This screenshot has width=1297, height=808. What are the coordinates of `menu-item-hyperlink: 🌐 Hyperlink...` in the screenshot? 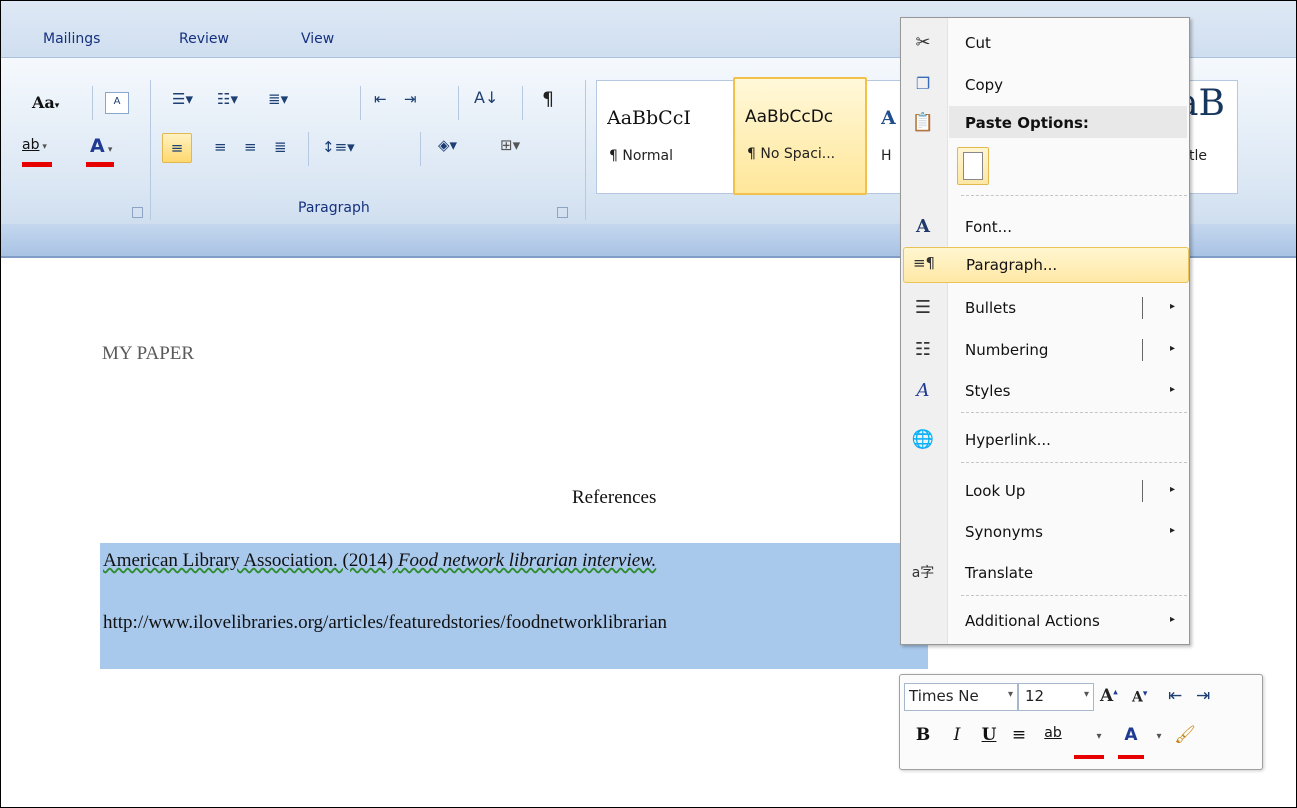 It's located at (1045, 440).